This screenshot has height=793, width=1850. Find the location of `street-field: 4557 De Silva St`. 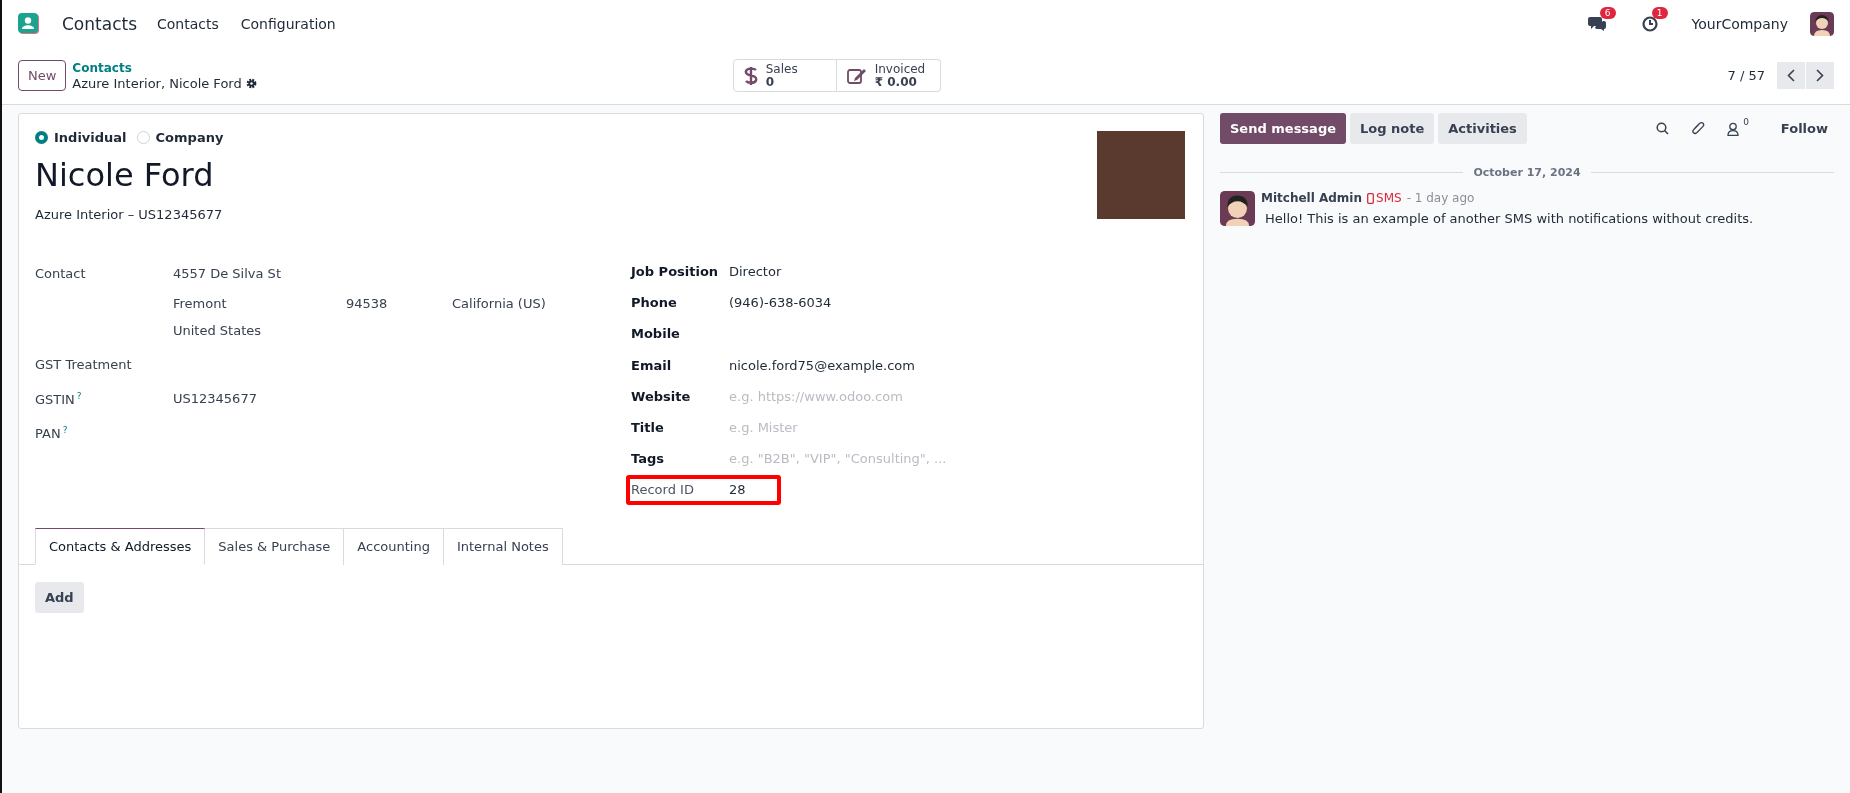

street-field: 4557 De Silva St is located at coordinates (402, 279).